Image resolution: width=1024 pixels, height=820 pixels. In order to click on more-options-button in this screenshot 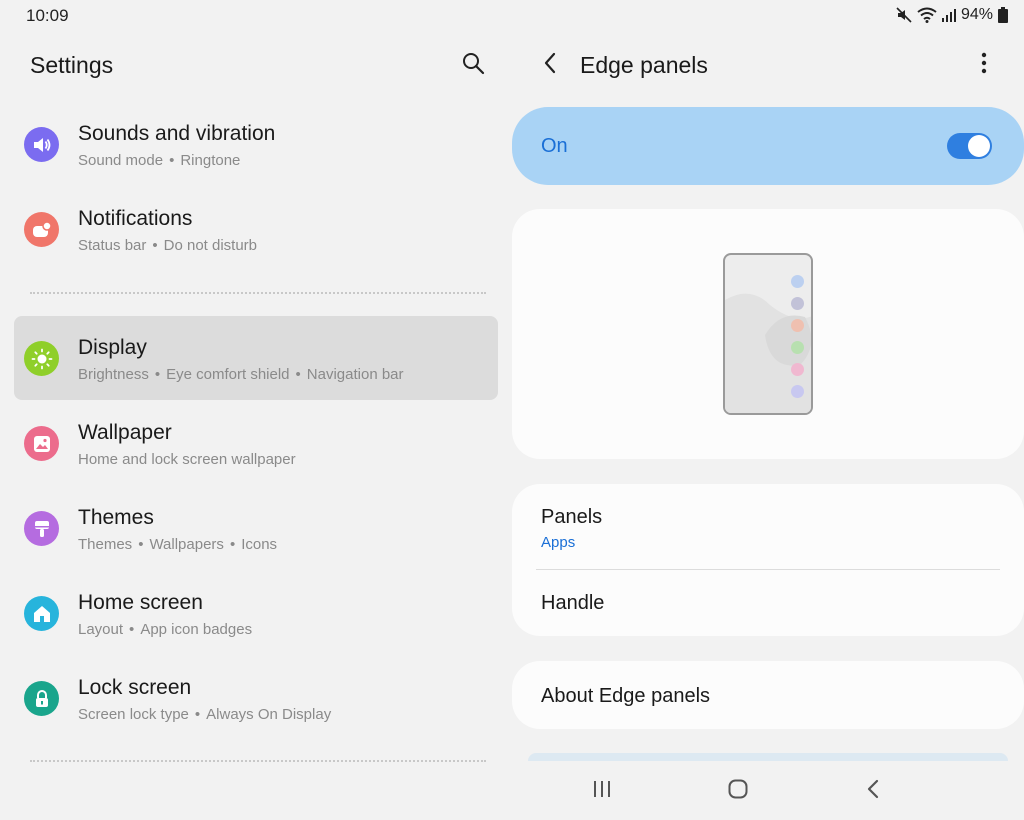, I will do `click(984, 65)`.